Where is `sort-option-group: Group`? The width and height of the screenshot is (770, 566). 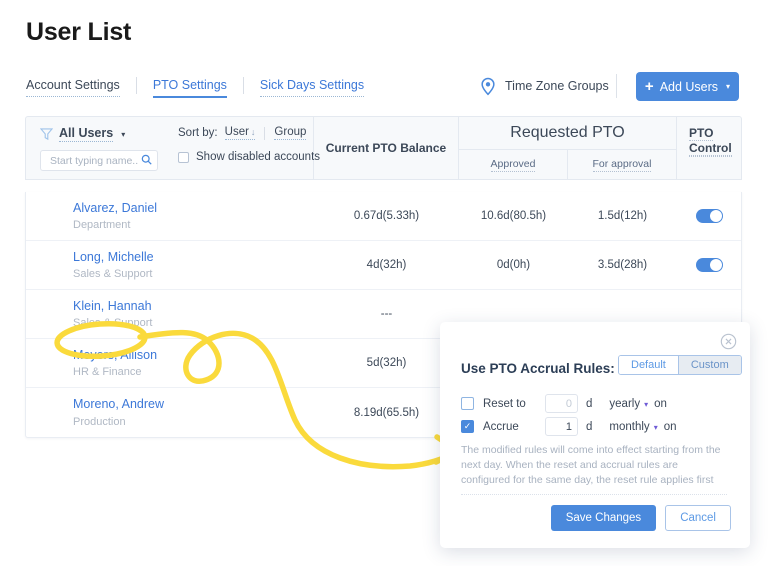 sort-option-group: Group is located at coordinates (290, 133).